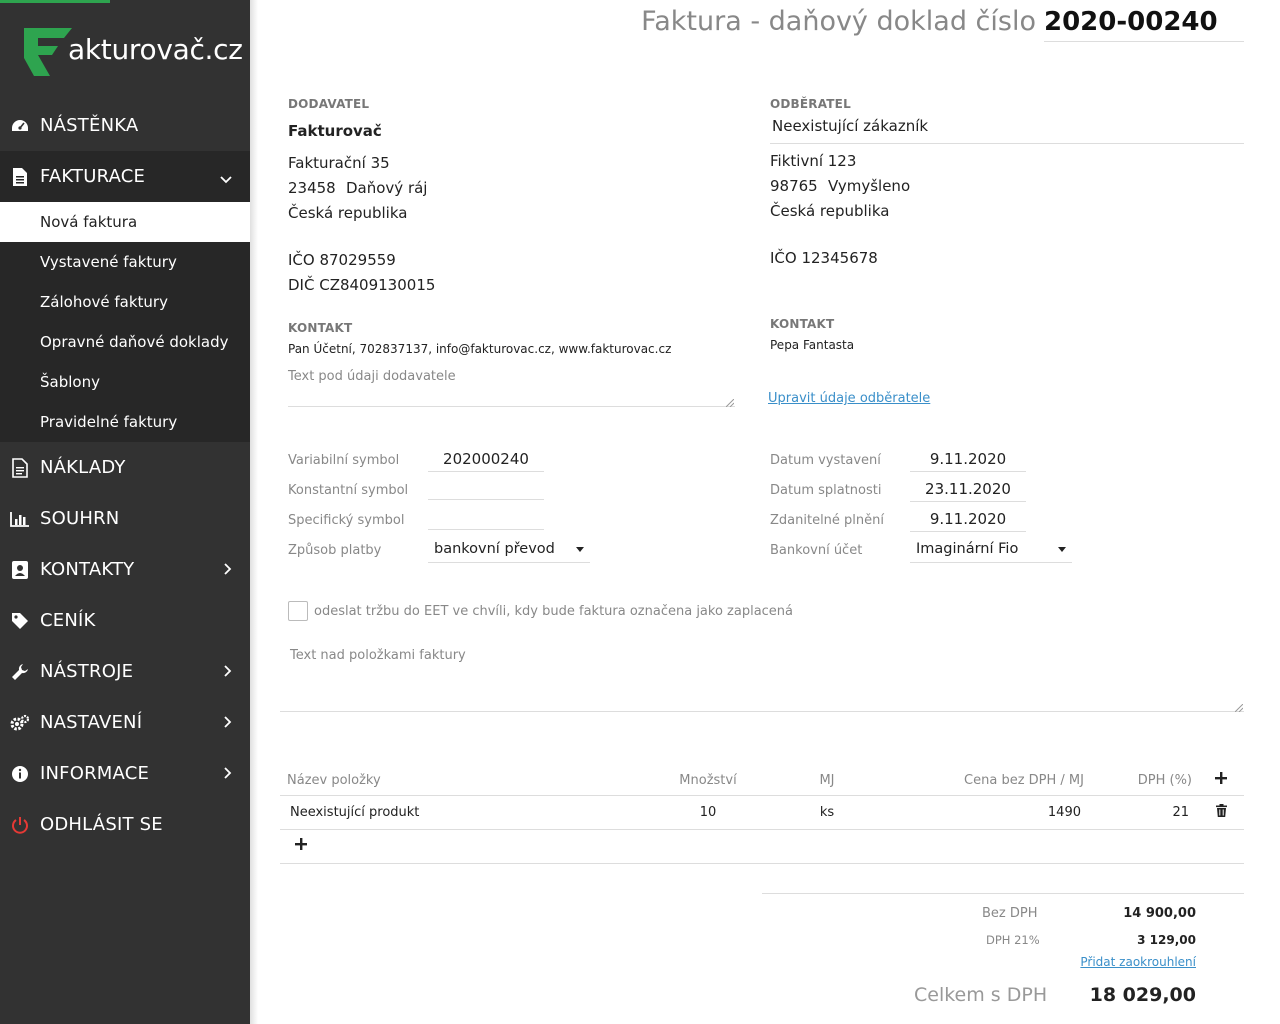 The image size is (1280, 1024). What do you see at coordinates (125, 262) in the screenshot?
I see `submenu-vystavene-faktury: Vystavené faktury` at bounding box center [125, 262].